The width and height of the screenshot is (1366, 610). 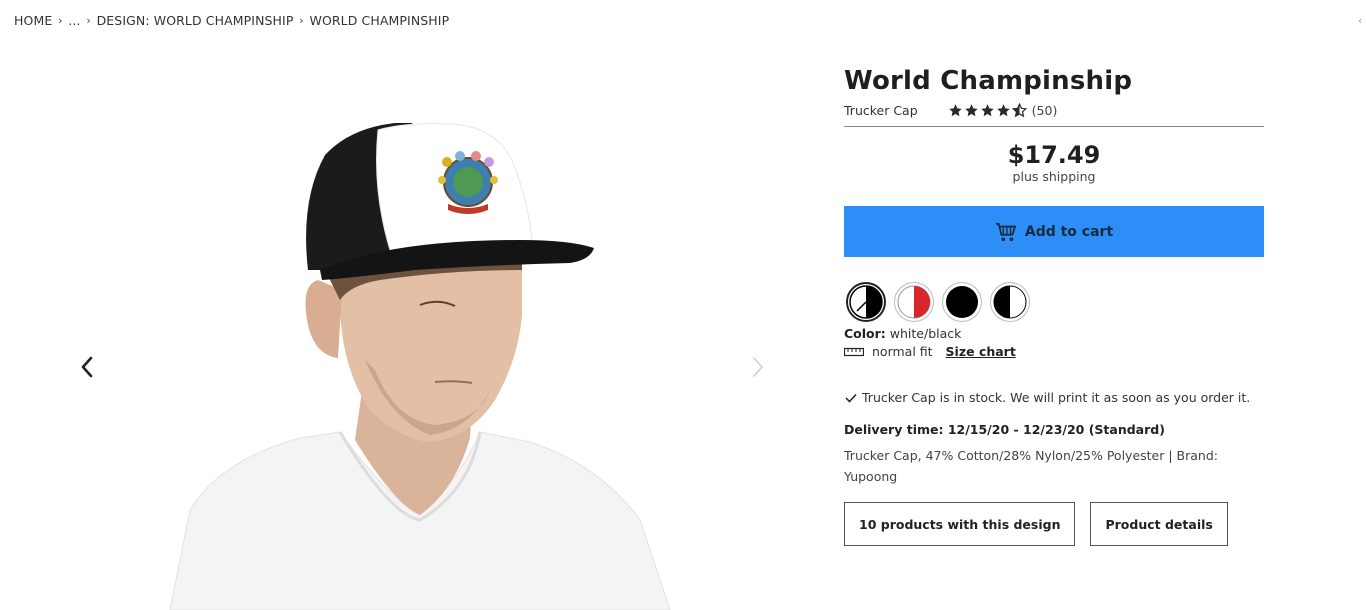 I want to click on price: $17.49, so click(x=1054, y=155).